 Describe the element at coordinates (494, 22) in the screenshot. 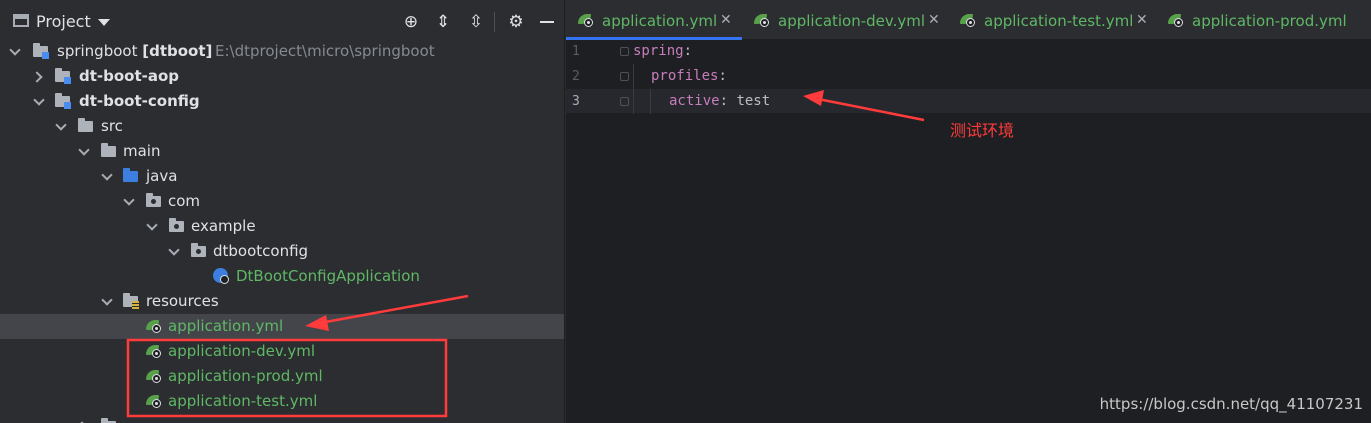

I see `divider` at that location.